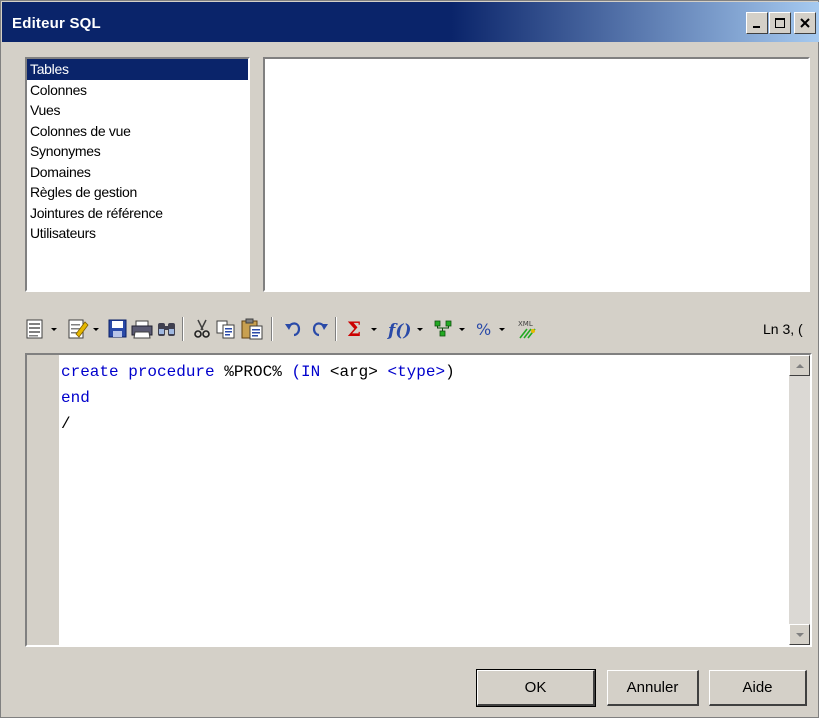  I want to click on print-icon, so click(142, 329).